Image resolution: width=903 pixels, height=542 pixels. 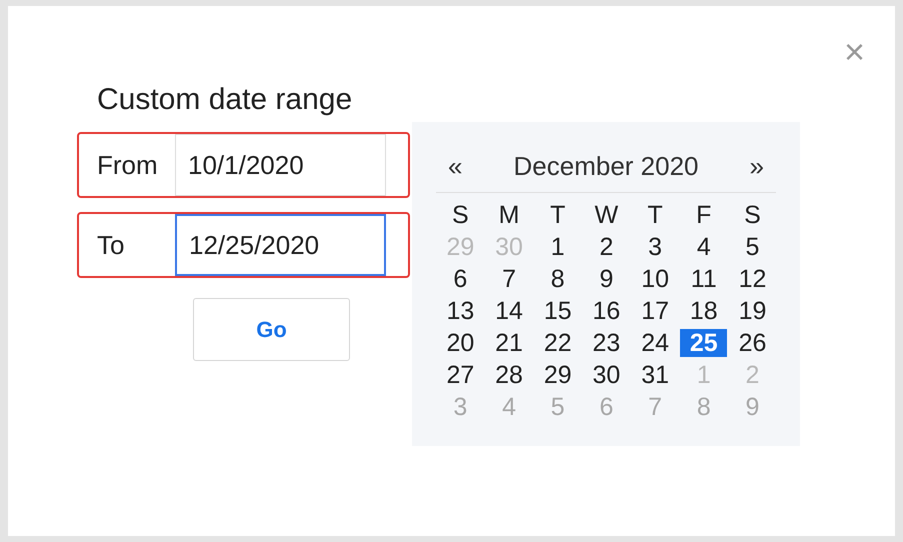 What do you see at coordinates (271, 329) in the screenshot?
I see `go-button: Go` at bounding box center [271, 329].